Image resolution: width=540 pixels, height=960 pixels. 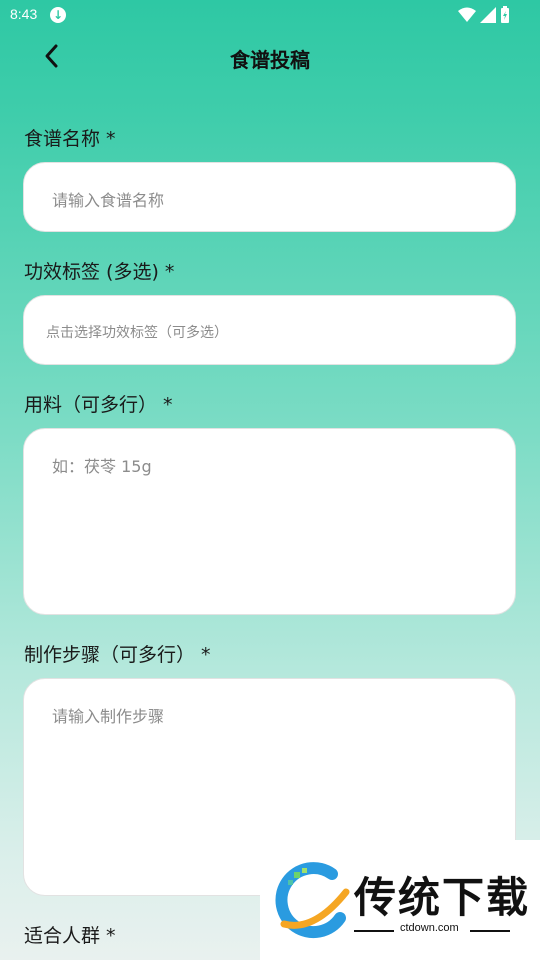 I want to click on status-bar: 8:43 ↓, so click(x=270, y=15).